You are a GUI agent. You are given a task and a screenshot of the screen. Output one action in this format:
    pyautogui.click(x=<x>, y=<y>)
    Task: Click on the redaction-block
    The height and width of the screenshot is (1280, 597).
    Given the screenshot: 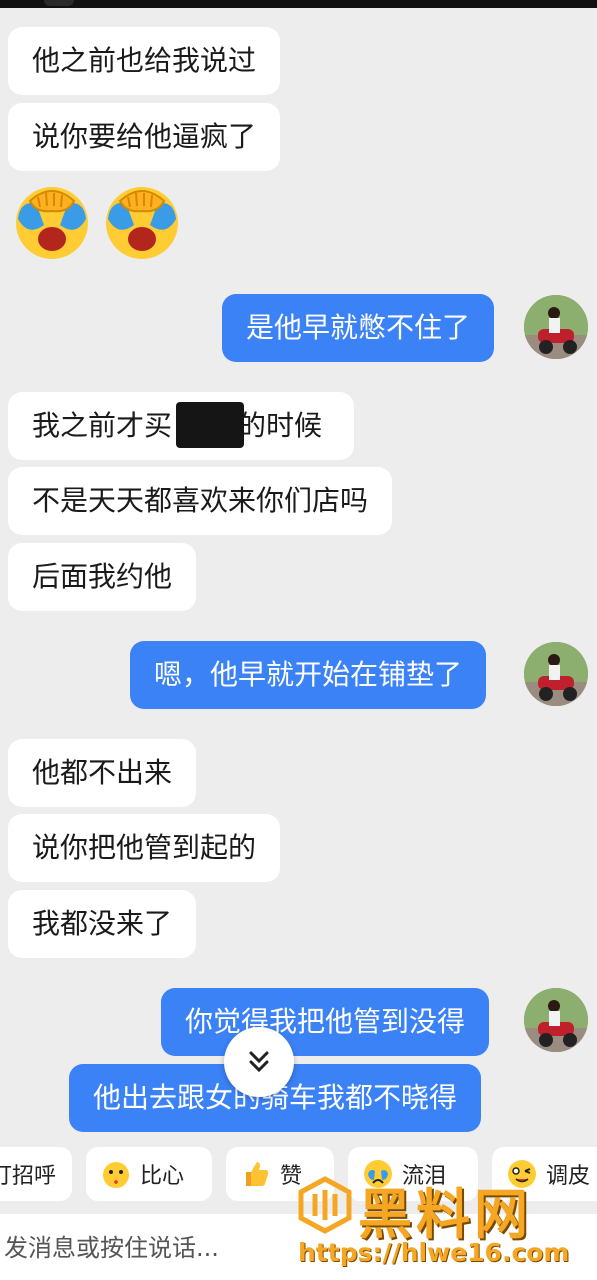 What is the action you would take?
    pyautogui.click(x=210, y=425)
    